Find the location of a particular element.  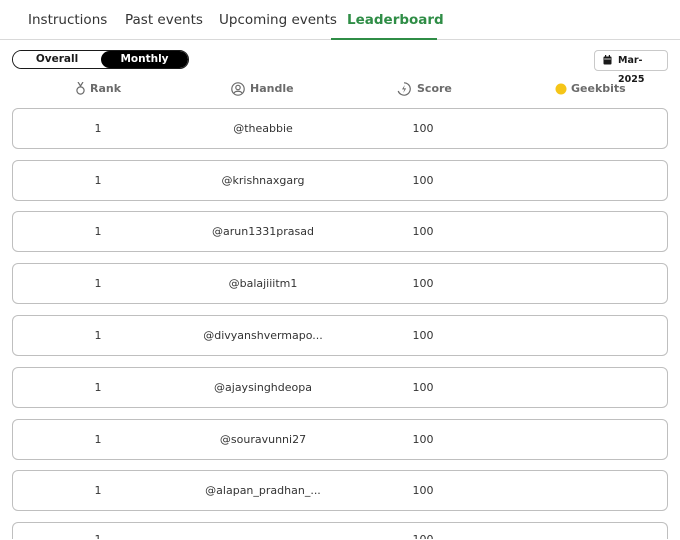

table-row: 1 @divyanshvermapo... 100 is located at coordinates (340, 335).